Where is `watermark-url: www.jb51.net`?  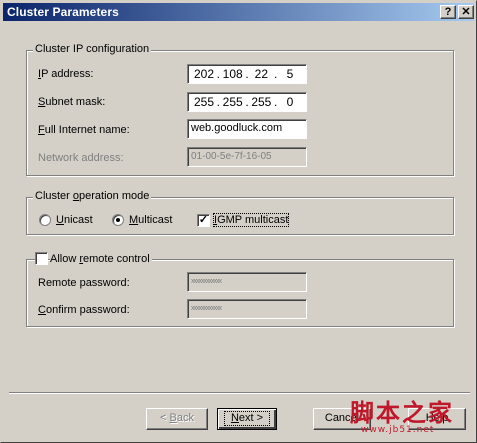
watermark-url: www.jb51.net is located at coordinates (398, 430).